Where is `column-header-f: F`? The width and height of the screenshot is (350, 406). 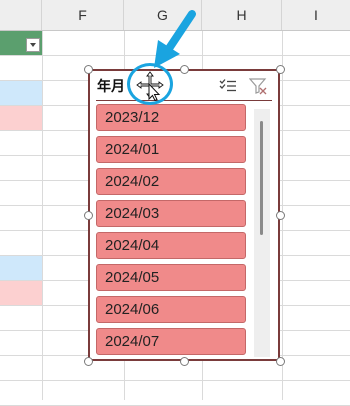
column-header-f: F is located at coordinates (83, 15).